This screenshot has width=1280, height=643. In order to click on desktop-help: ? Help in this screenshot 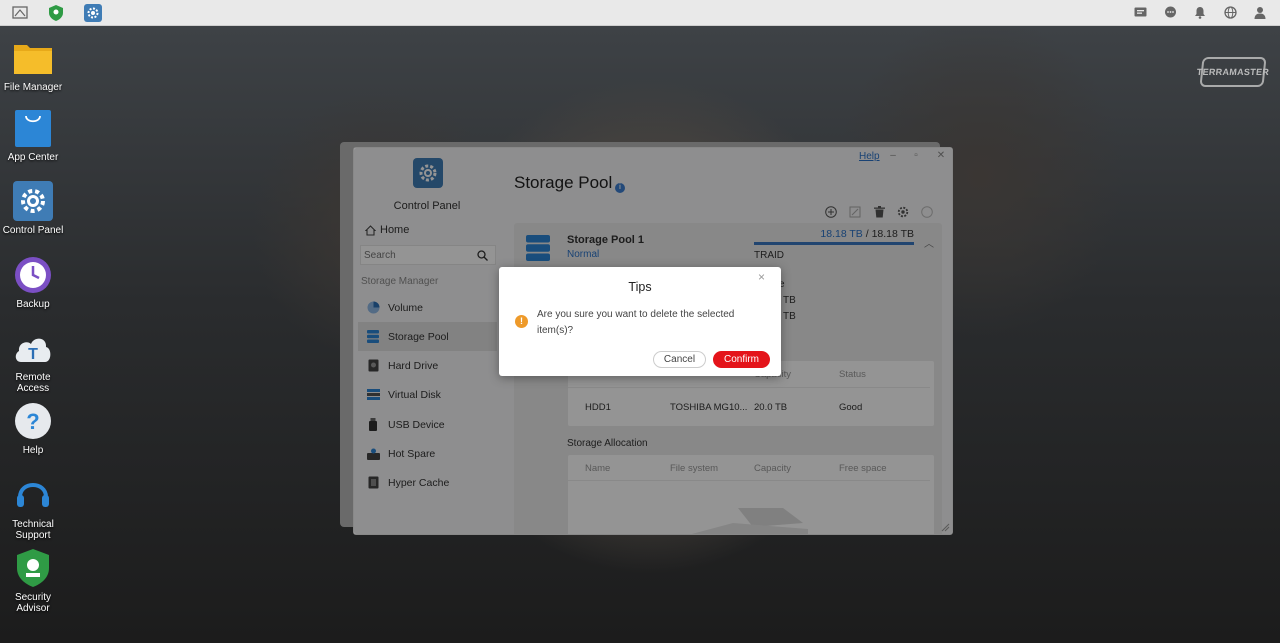, I will do `click(33, 428)`.